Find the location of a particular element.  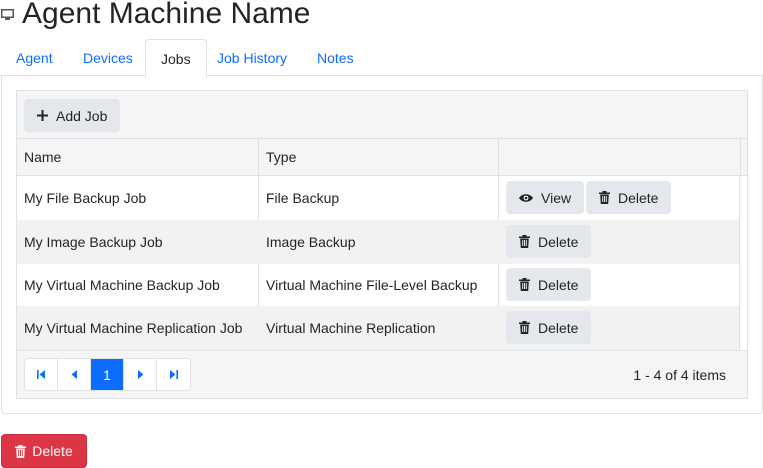

page-title: Agent Machine Name is located at coordinates (155, 17).